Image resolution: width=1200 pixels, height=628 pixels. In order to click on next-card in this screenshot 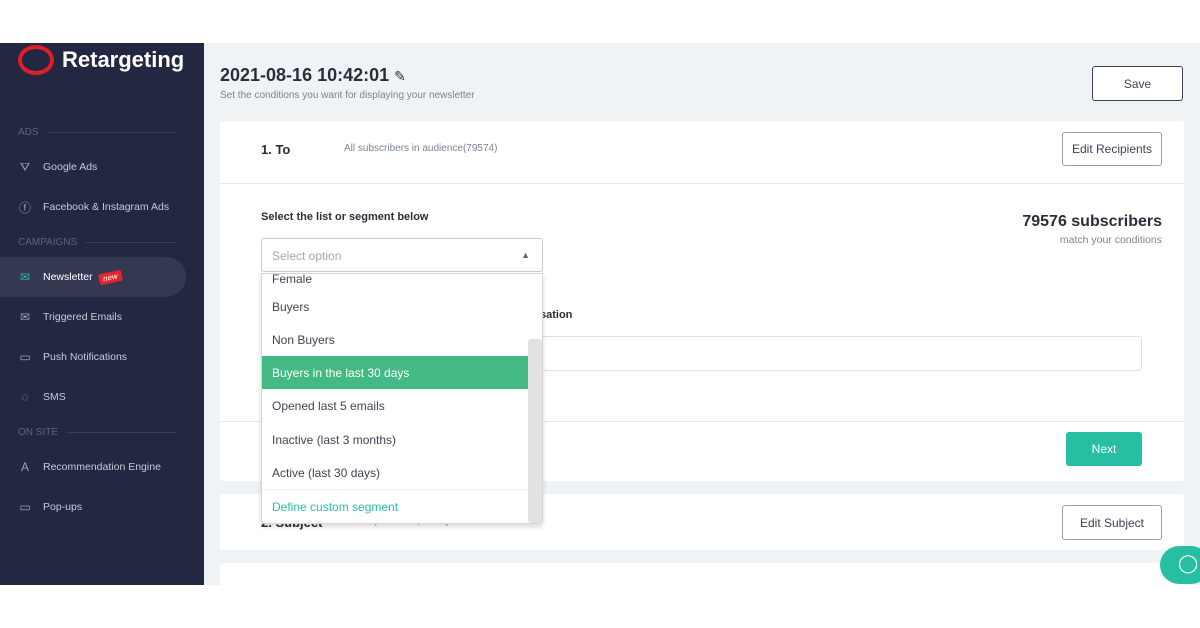, I will do `click(702, 578)`.